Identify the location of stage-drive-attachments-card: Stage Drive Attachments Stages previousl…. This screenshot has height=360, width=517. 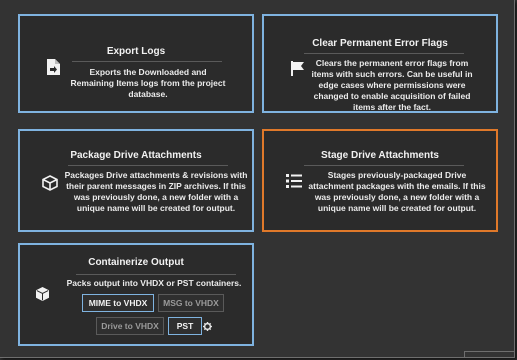
(380, 180).